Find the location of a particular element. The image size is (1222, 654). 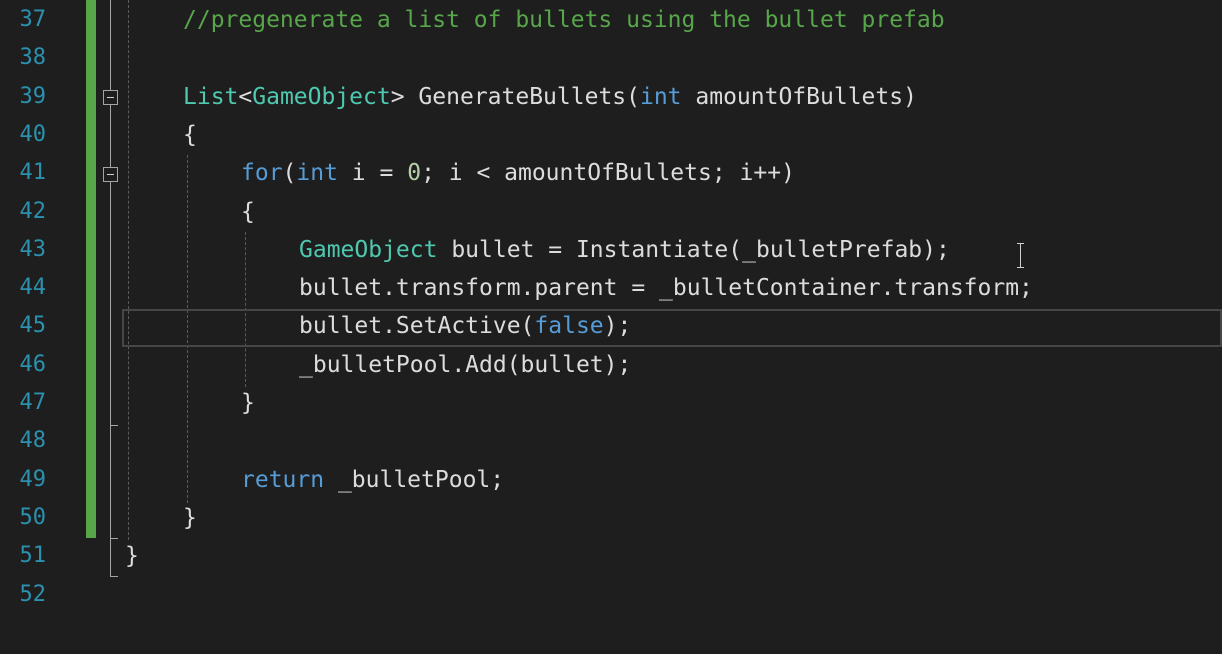

line-number: 44 is located at coordinates (33, 288).